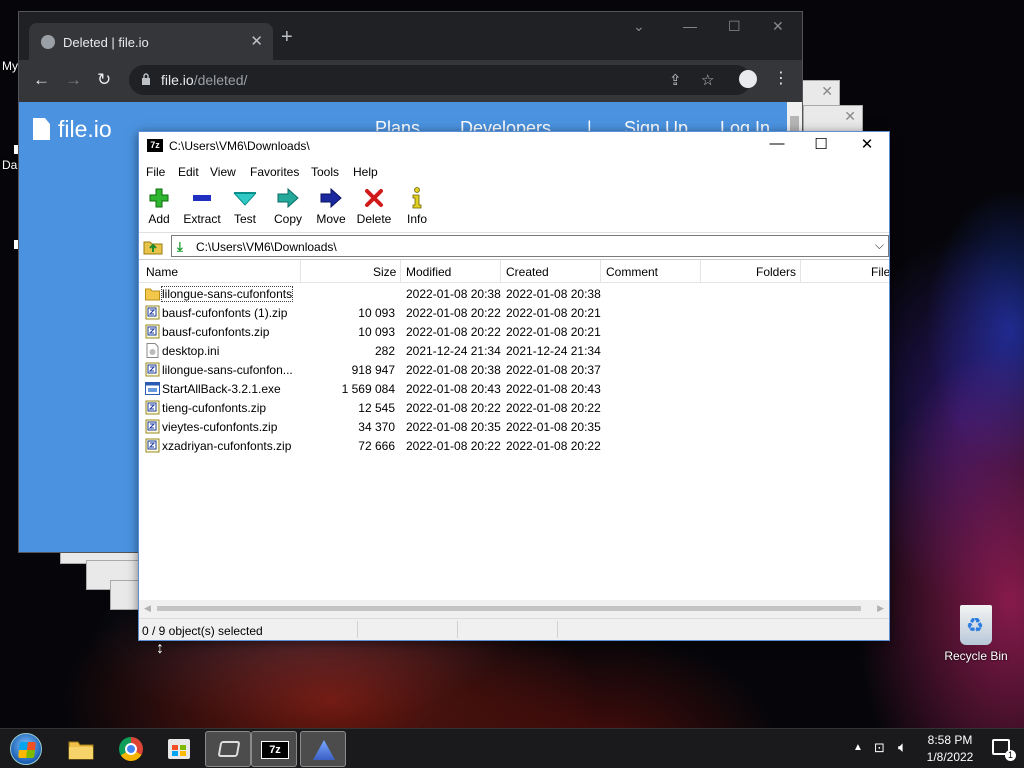 The height and width of the screenshot is (768, 1024). I want to click on notification-badge: 1, so click(1010, 755).